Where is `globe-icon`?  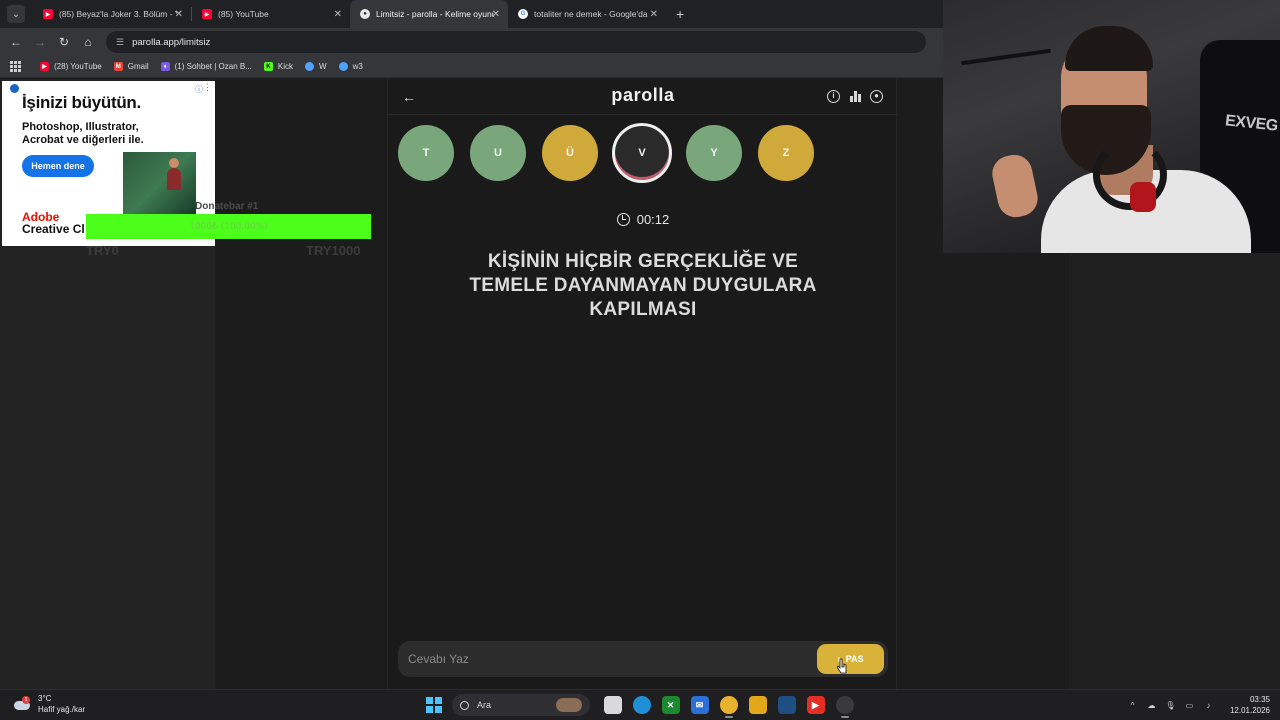 globe-icon is located at coordinates (343, 66).